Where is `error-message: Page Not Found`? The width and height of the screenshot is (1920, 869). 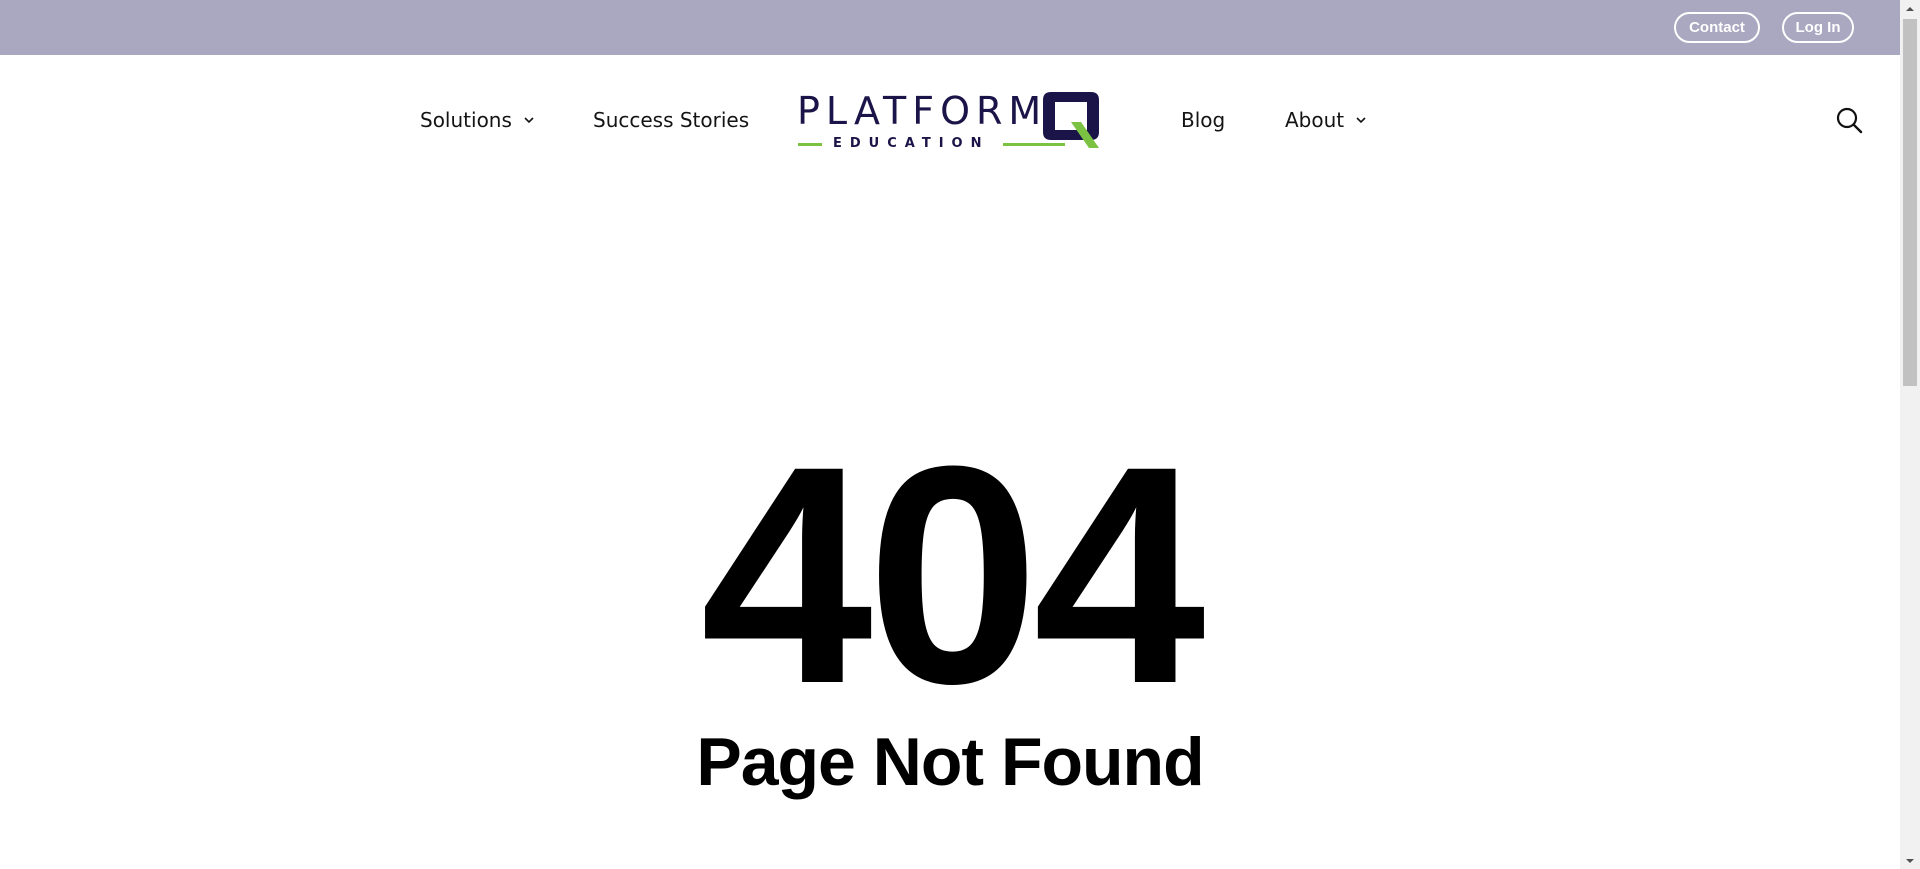 error-message: Page Not Found is located at coordinates (950, 762).